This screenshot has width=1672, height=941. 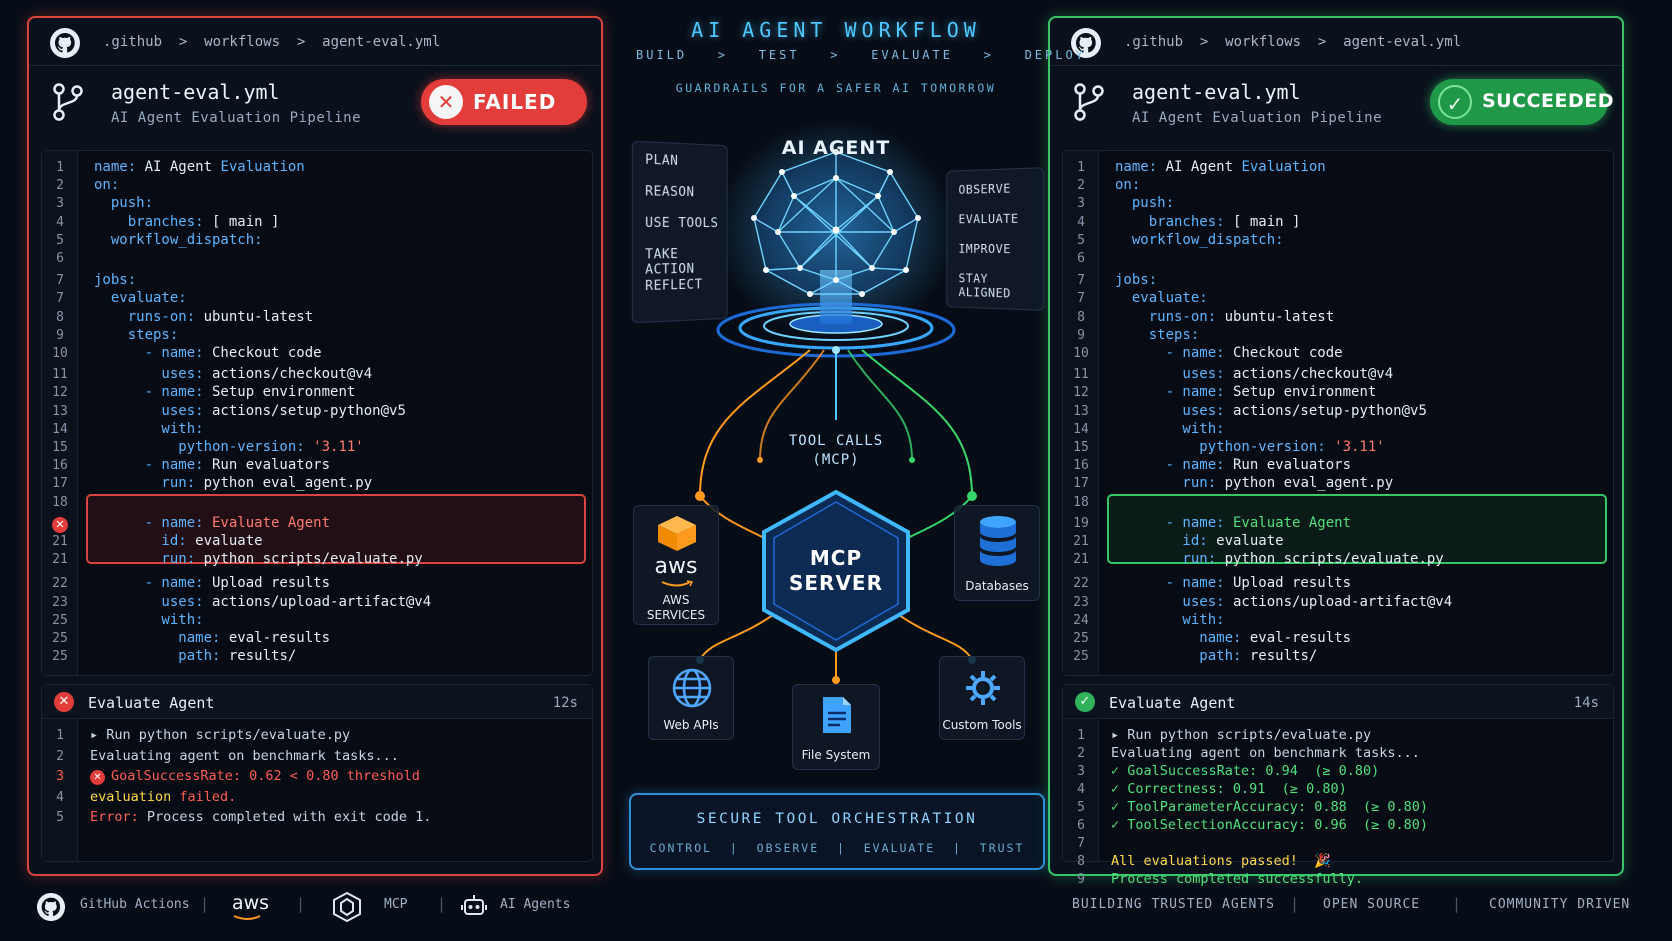 What do you see at coordinates (1338, 702) in the screenshot?
I see `log-header: ✓ Evaluate Agent 14s` at bounding box center [1338, 702].